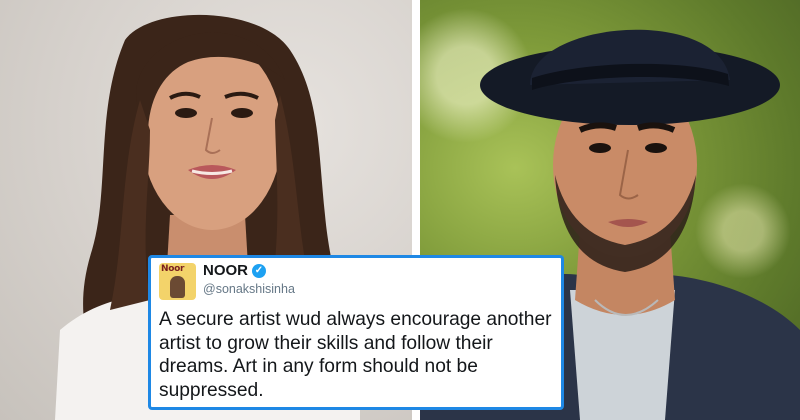 The height and width of the screenshot is (420, 800). What do you see at coordinates (249, 289) in the screenshot?
I see `tweet-handle: @sonakshisinha` at bounding box center [249, 289].